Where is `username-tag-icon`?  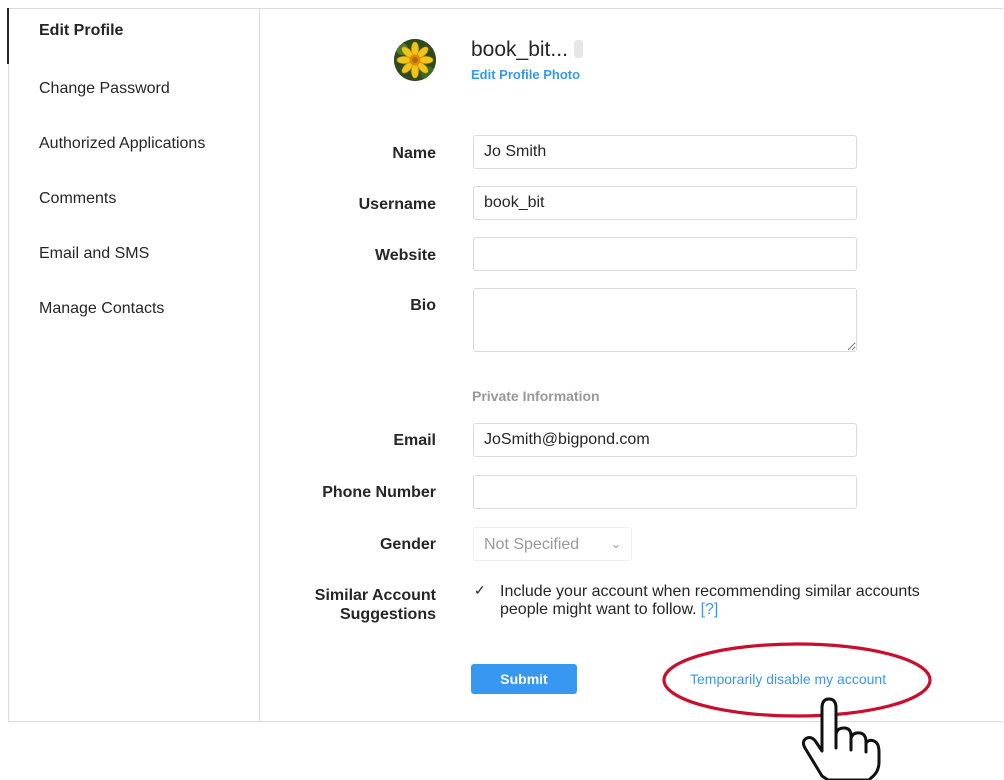
username-tag-icon is located at coordinates (578, 49).